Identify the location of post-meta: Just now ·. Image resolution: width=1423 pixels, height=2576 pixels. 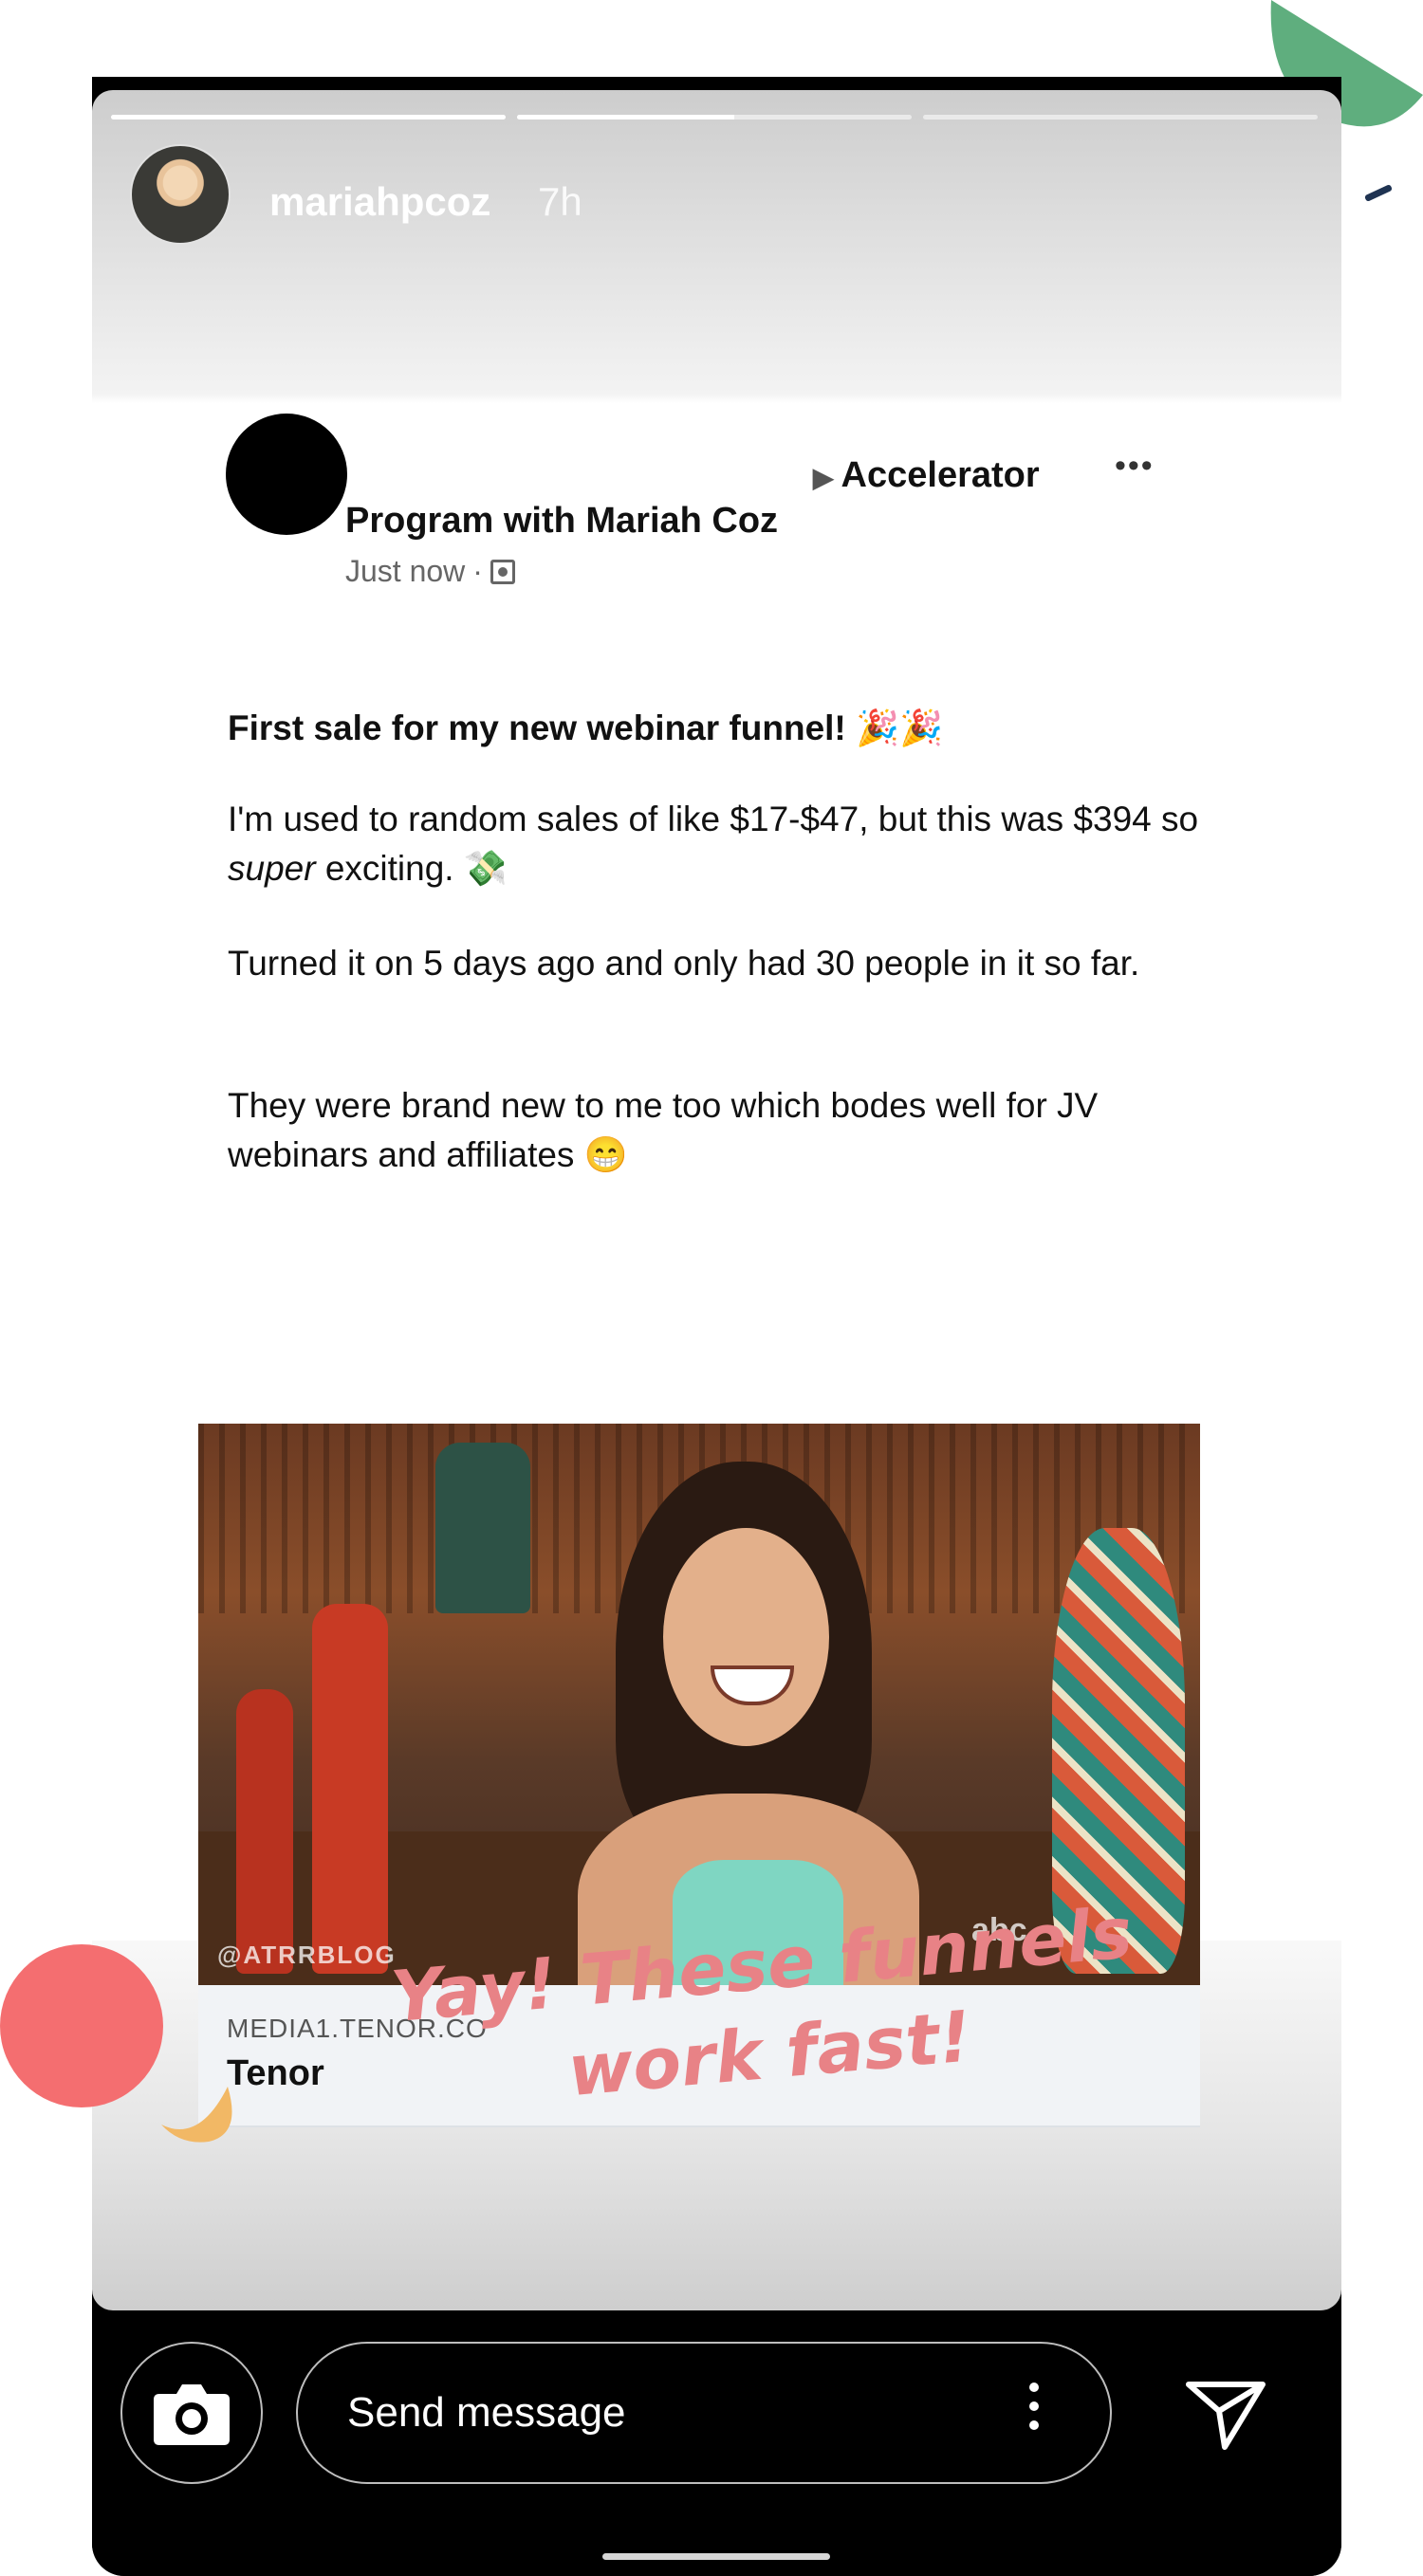
(430, 571).